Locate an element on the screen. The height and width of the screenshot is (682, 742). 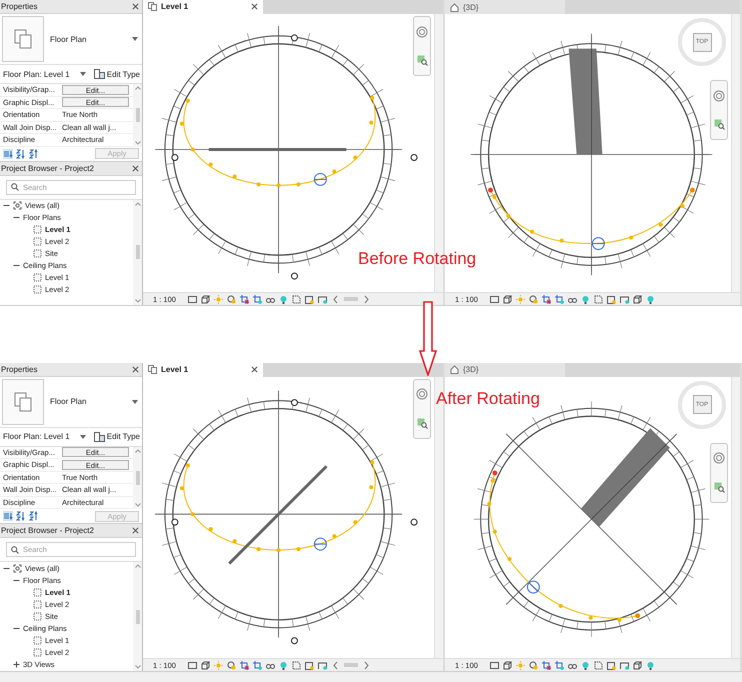
panel-title: Properties is located at coordinates (19, 369).